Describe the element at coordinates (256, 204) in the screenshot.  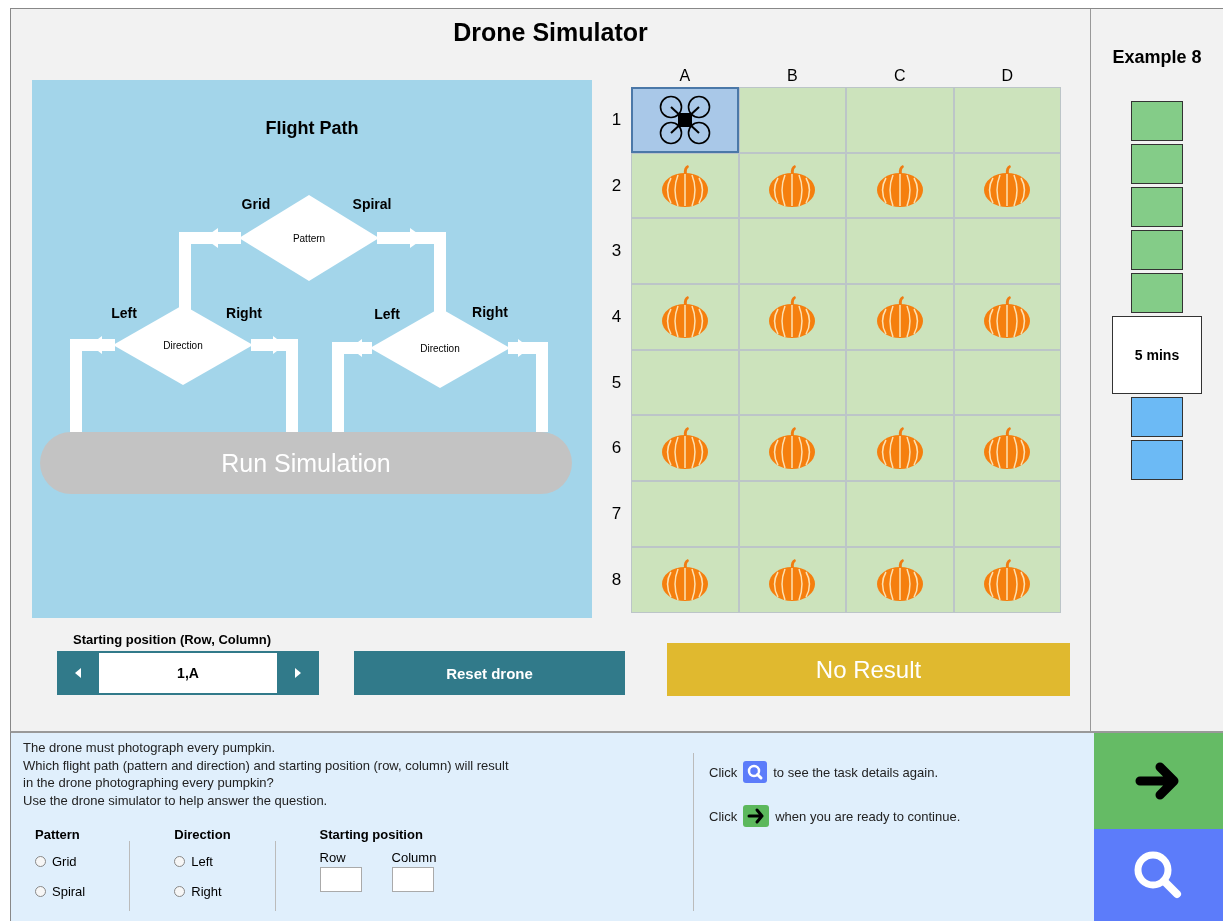
I see `branch-label: Grid` at that location.